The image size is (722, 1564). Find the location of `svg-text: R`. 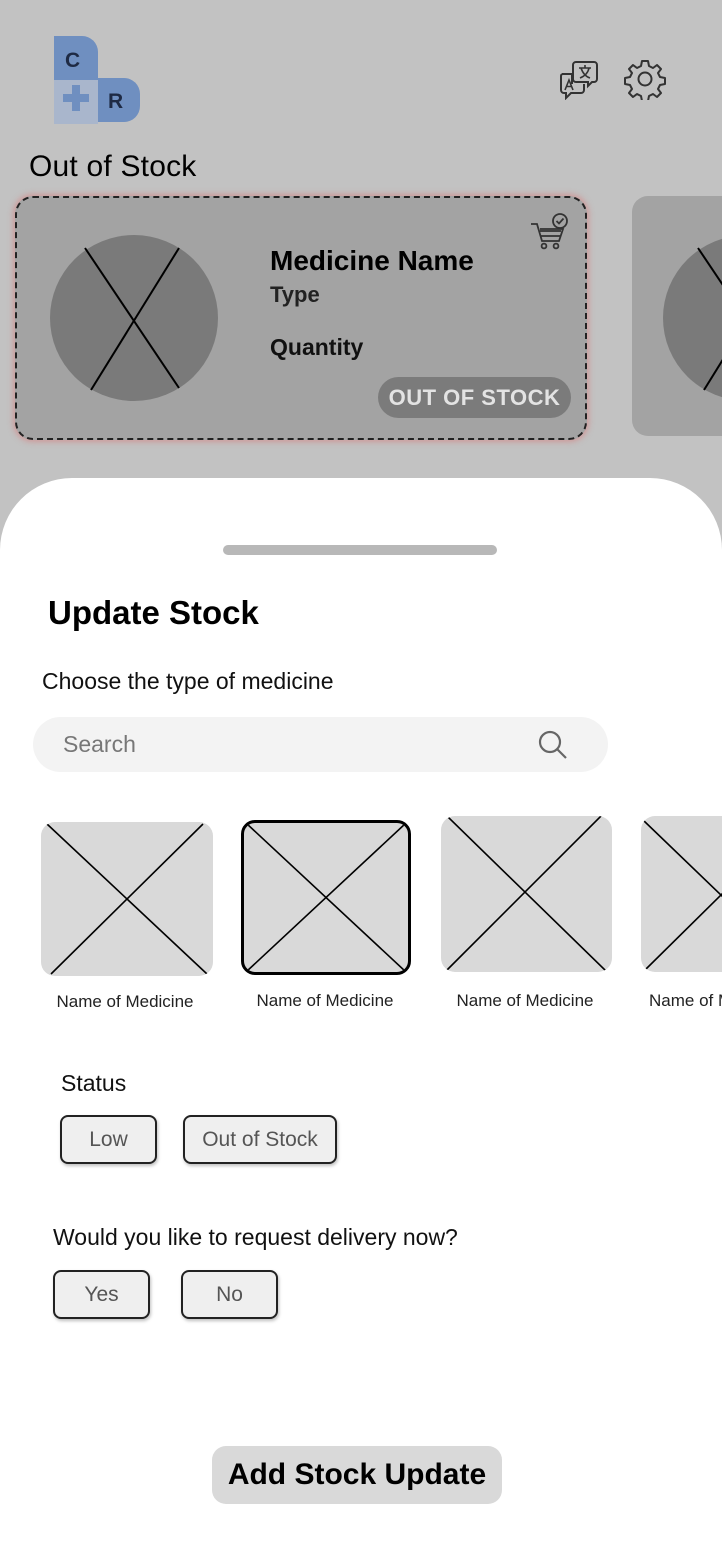

svg-text: R is located at coordinates (115, 101).